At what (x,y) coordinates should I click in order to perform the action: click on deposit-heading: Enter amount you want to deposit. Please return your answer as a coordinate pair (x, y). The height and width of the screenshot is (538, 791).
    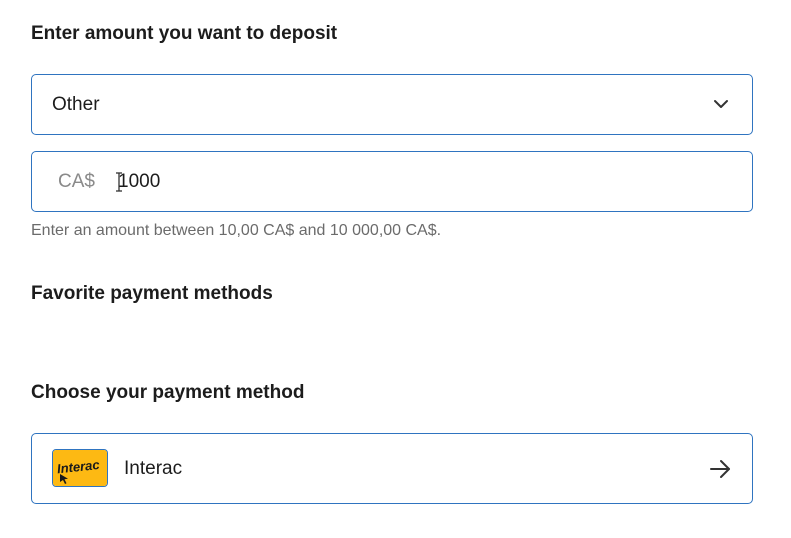
    Looking at the image, I should click on (184, 33).